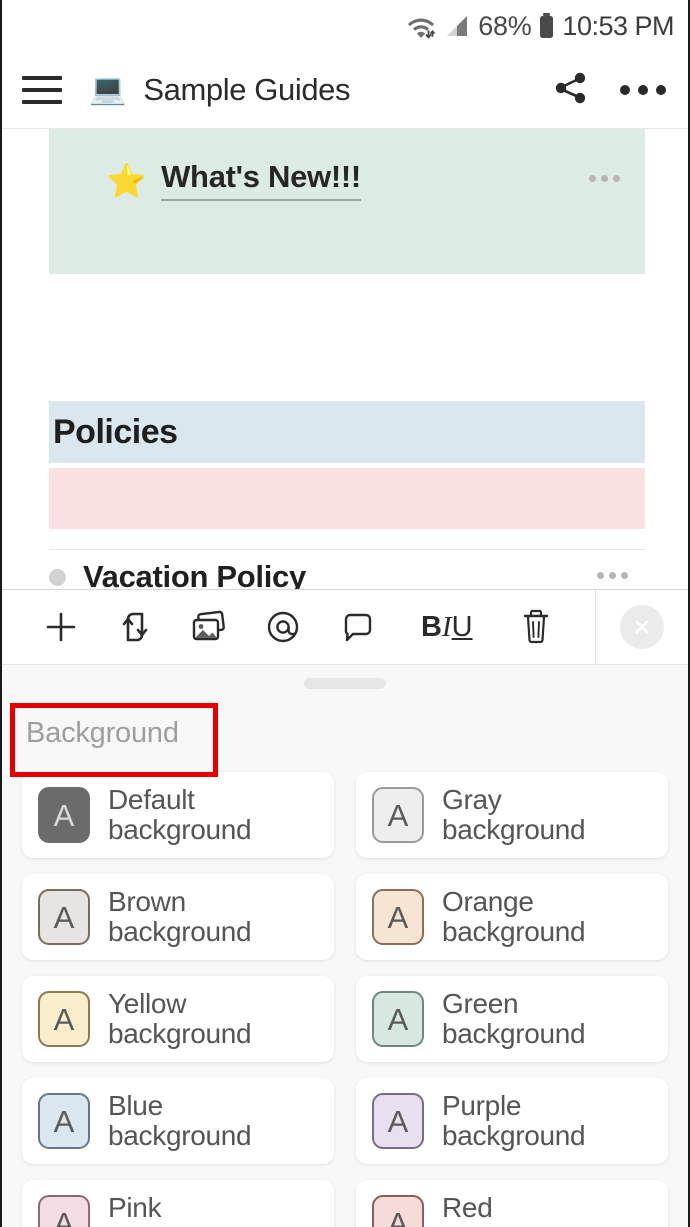 The image size is (690, 1227). I want to click on list-item: Vacation Policy, so click(347, 574).